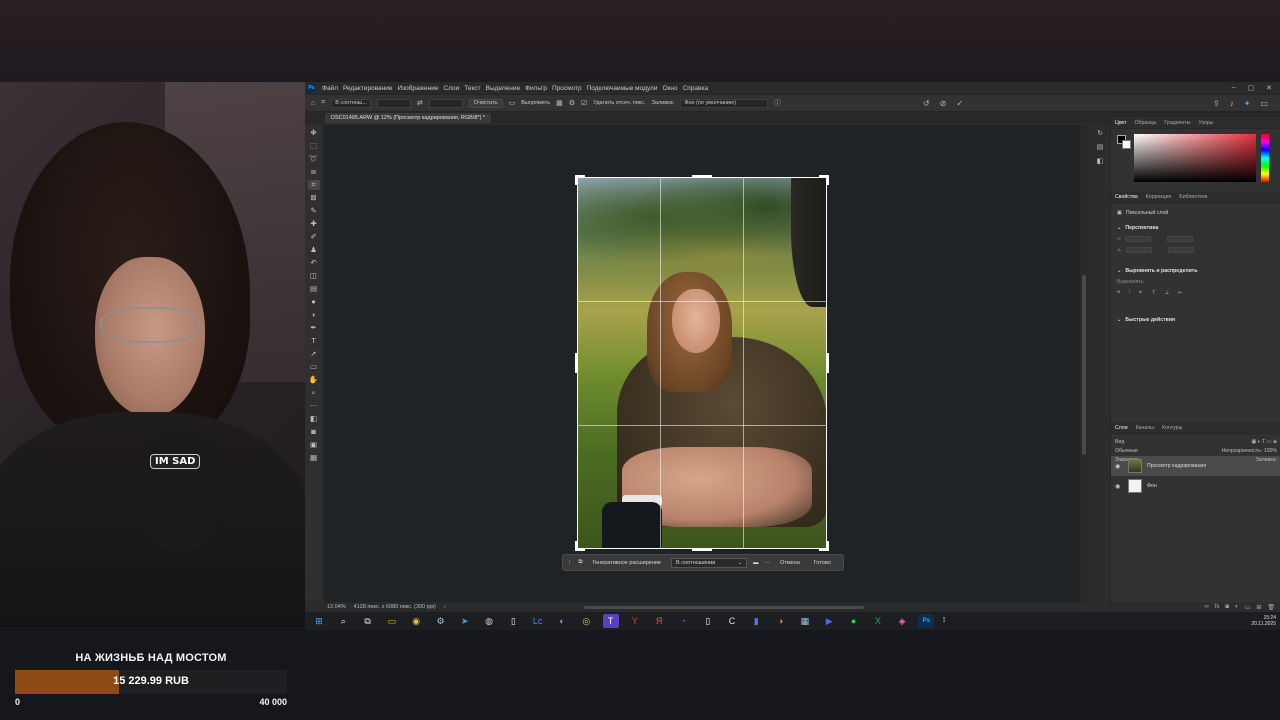 Image resolution: width=1280 pixels, height=720 pixels. I want to click on explorer-icon: ▭, so click(392, 621).